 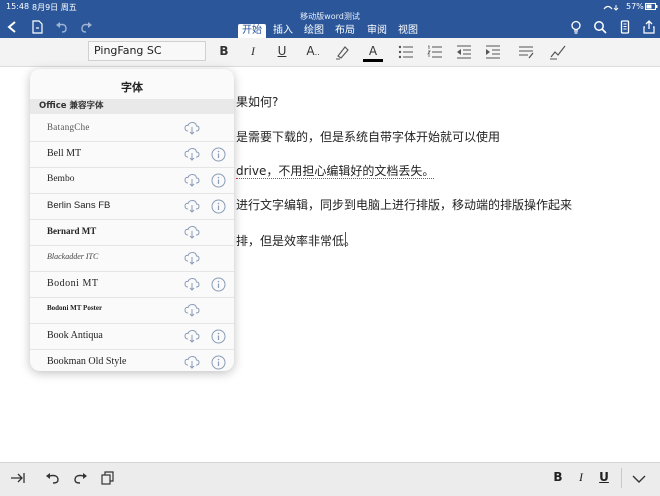 What do you see at coordinates (224, 52) in the screenshot?
I see `bold-button: B` at bounding box center [224, 52].